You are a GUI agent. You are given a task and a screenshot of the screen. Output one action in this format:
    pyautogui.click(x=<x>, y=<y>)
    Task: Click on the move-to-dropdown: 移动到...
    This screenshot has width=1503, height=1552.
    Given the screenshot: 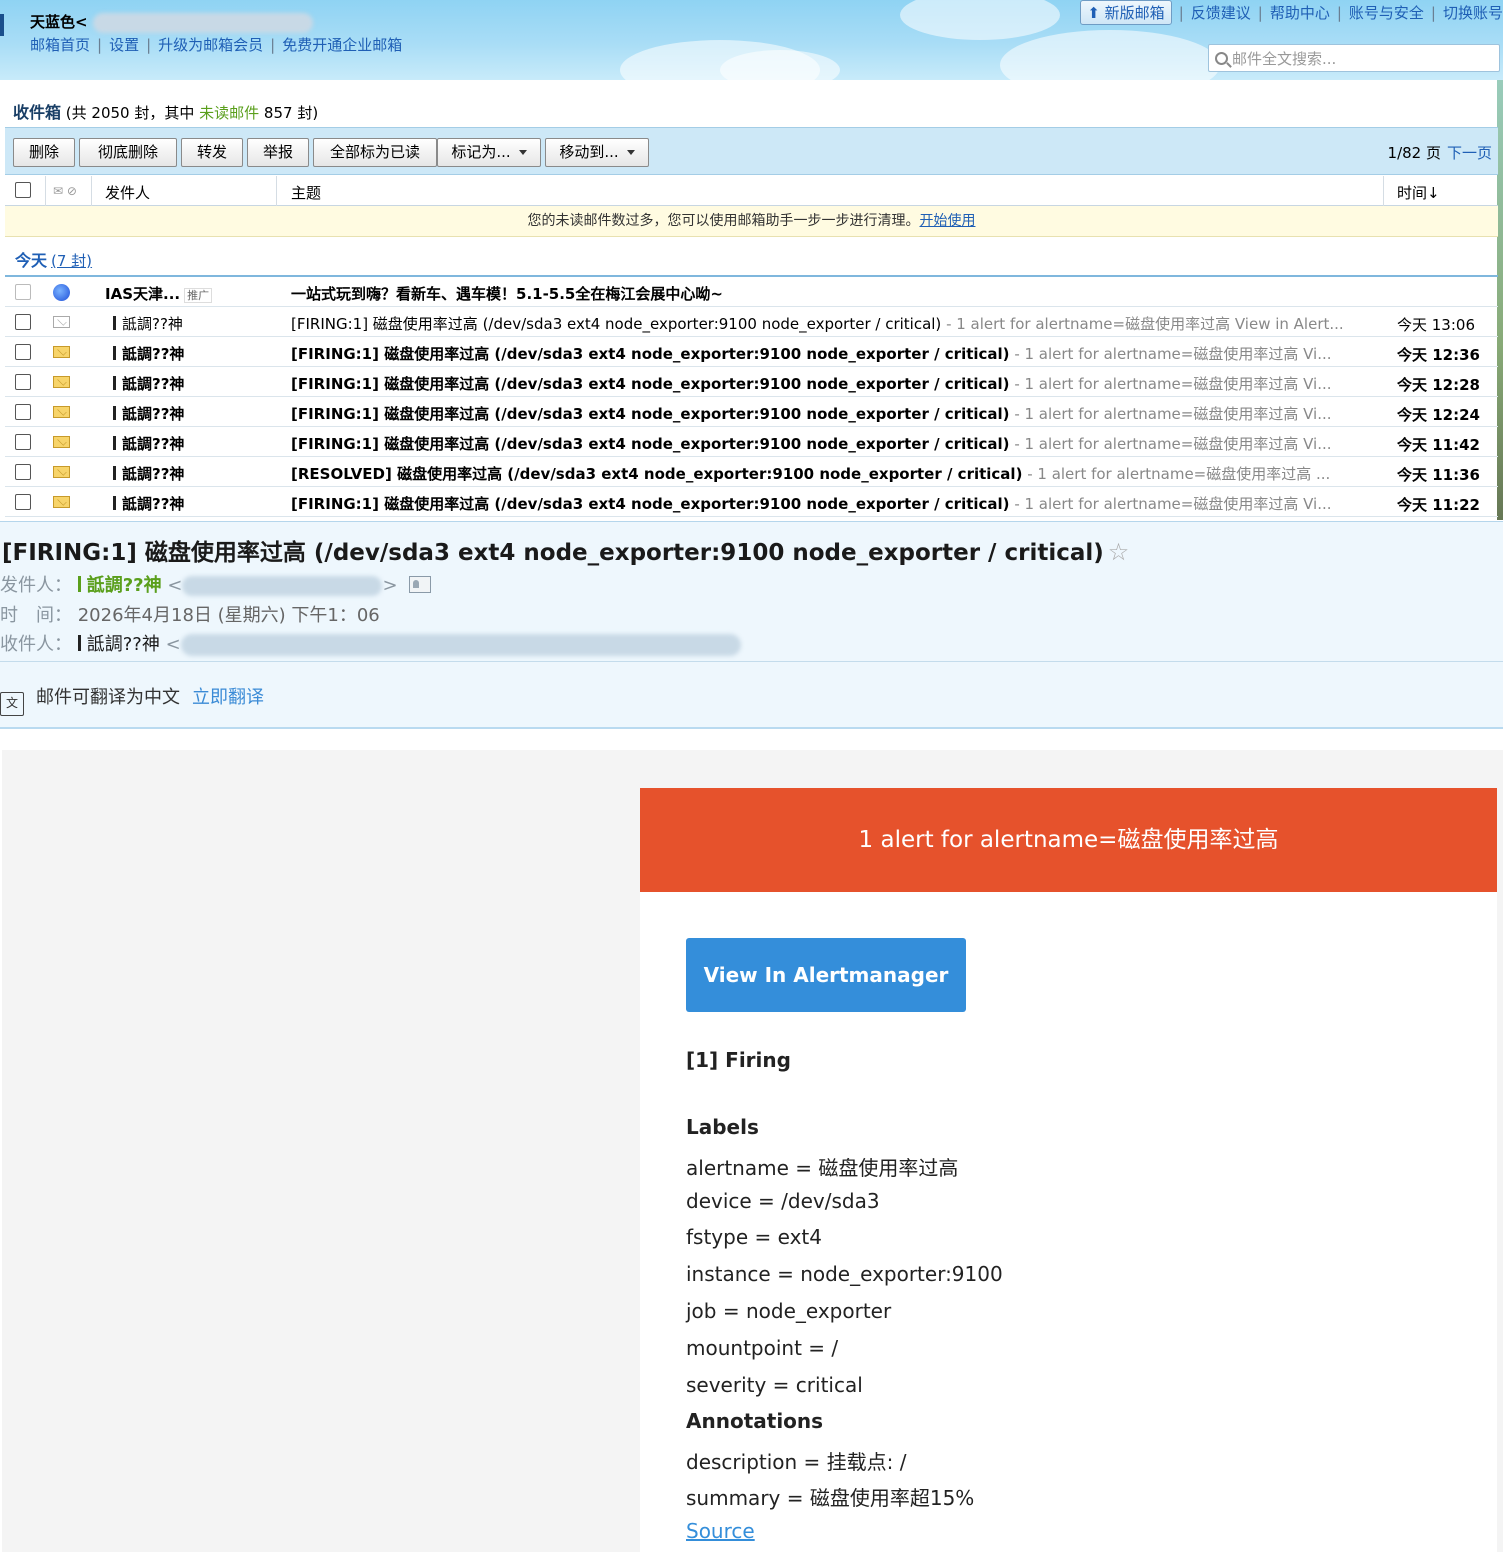 What is the action you would take?
    pyautogui.click(x=597, y=152)
    